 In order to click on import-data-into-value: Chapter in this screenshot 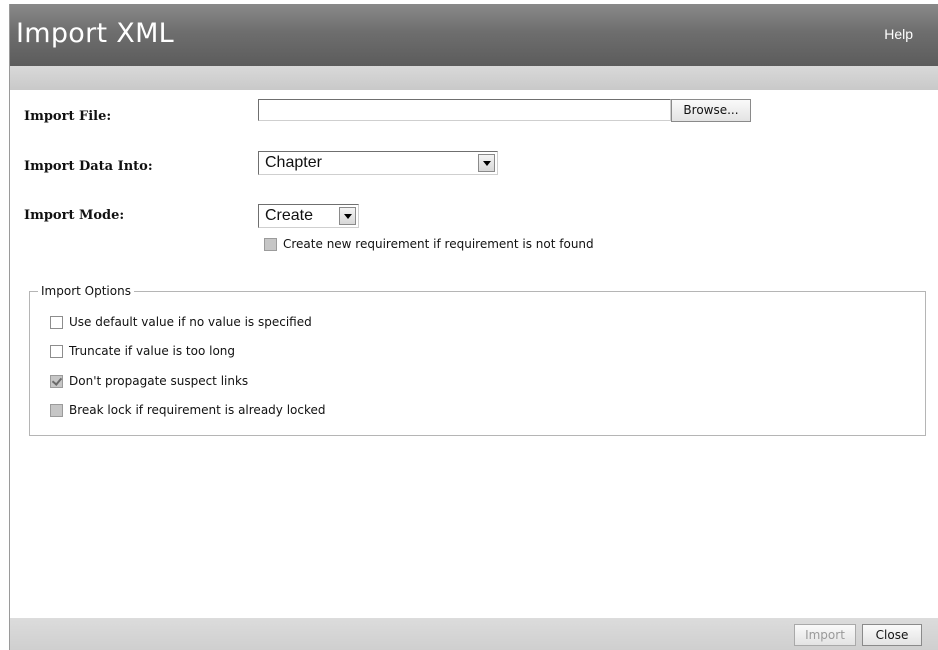, I will do `click(293, 162)`.